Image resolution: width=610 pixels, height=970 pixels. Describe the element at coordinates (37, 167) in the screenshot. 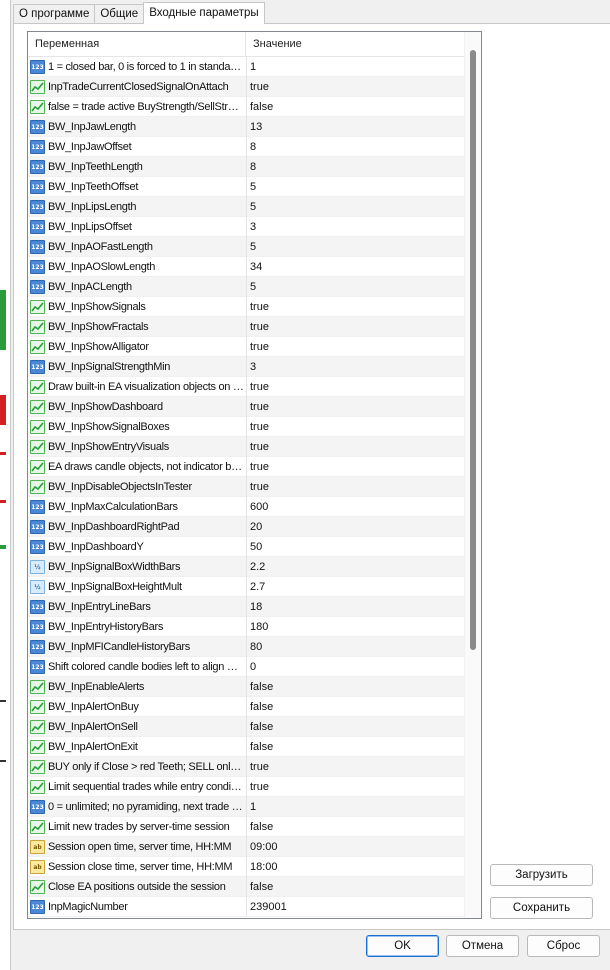

I see `integer-type-icon: 123` at that location.